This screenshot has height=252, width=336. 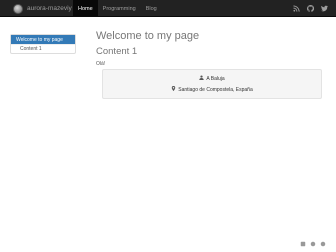 I want to click on brand-name: aurora-mazeviy, so click(x=49, y=8).